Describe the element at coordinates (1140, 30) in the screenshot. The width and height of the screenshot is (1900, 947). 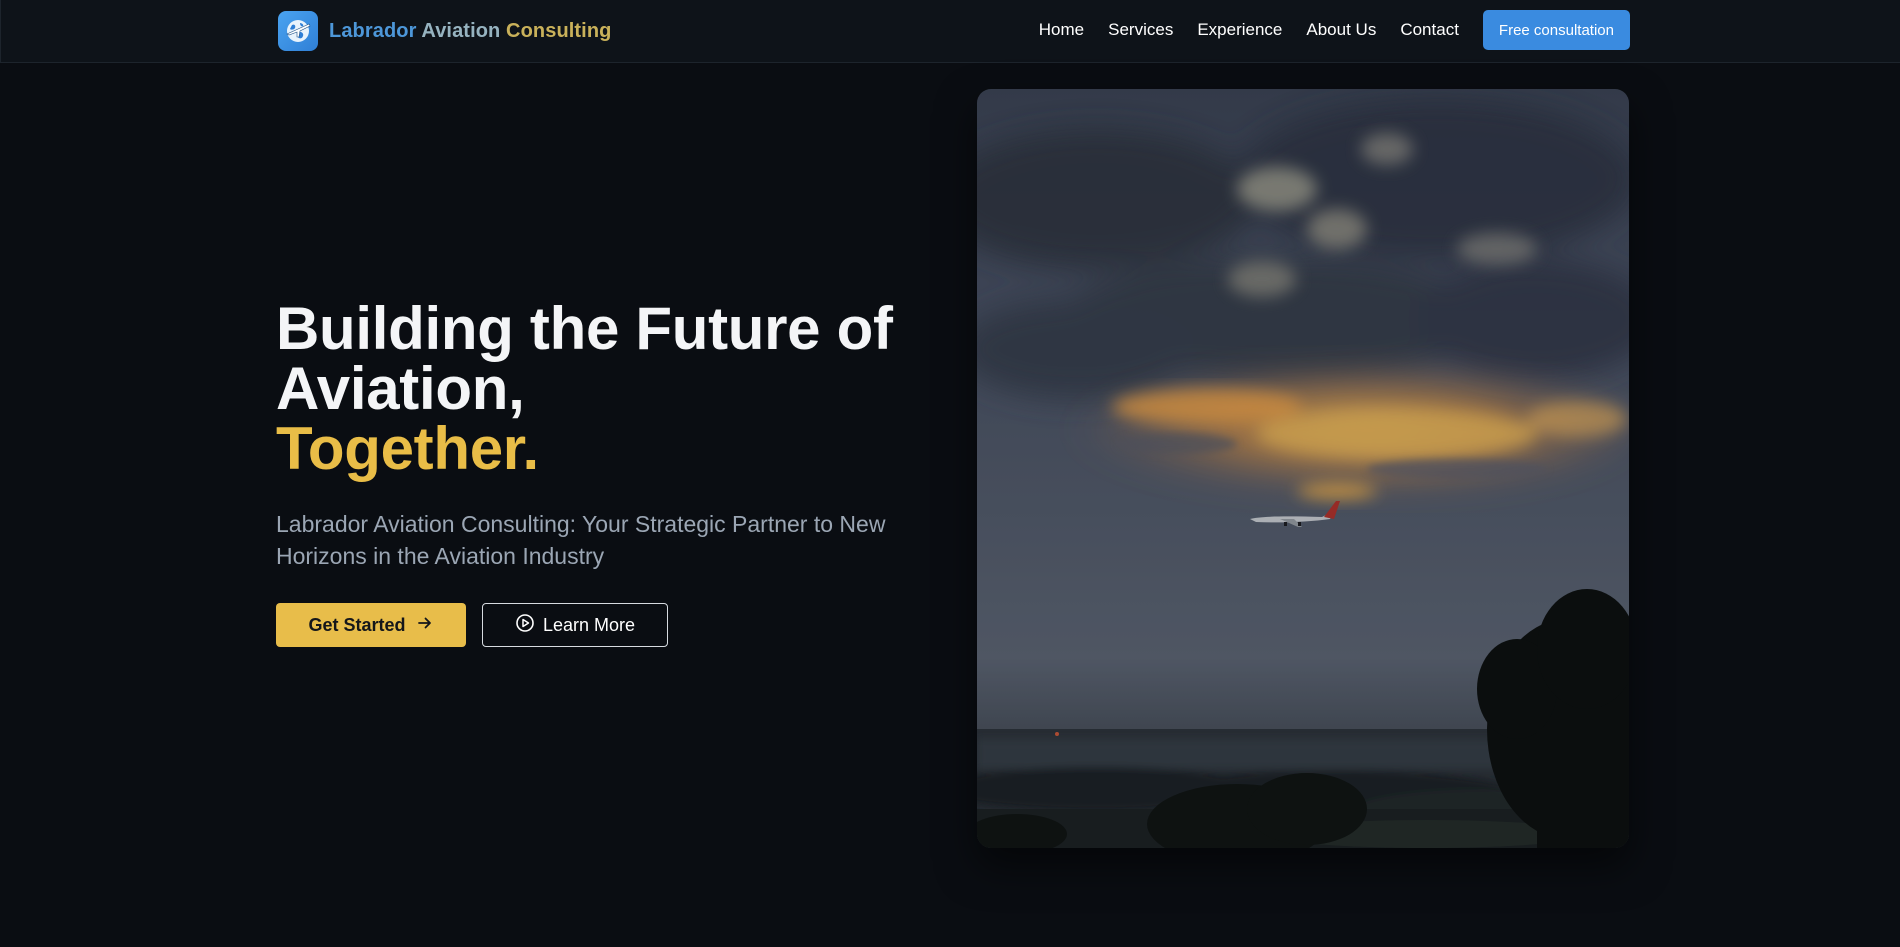
I see `nav-services: Services` at that location.